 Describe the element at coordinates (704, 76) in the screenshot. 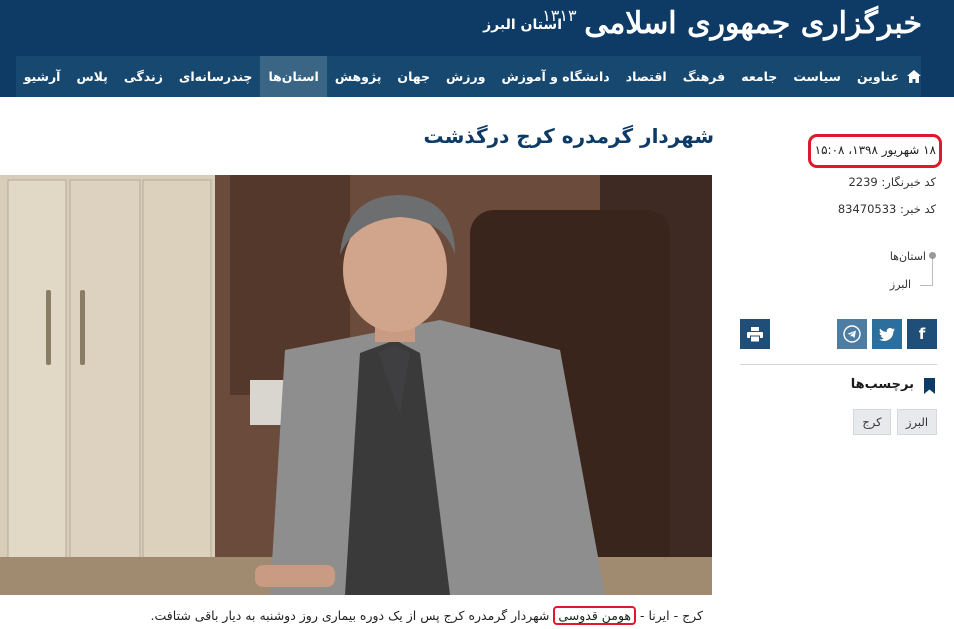

I see `nav-item-culture: فرهنگ` at that location.